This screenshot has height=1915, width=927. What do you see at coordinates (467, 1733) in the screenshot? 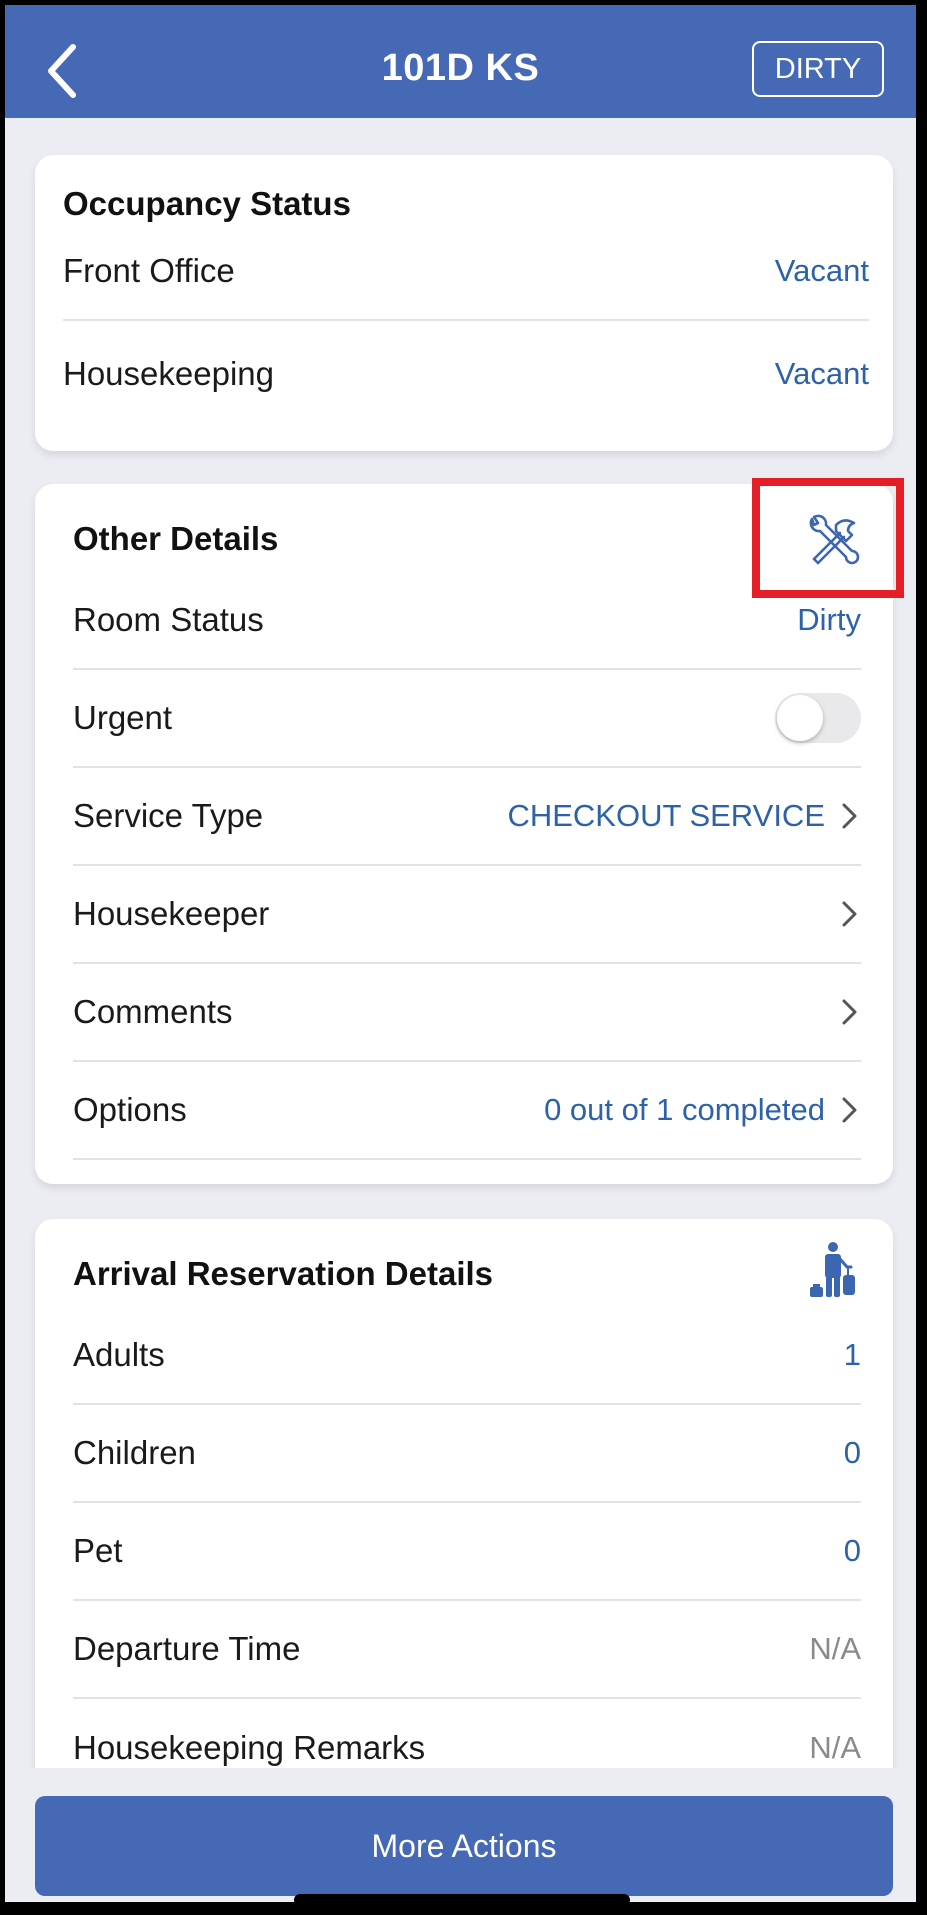
I see `housekeeping-remarks-row: Housekeeping Remarks N/A` at bounding box center [467, 1733].